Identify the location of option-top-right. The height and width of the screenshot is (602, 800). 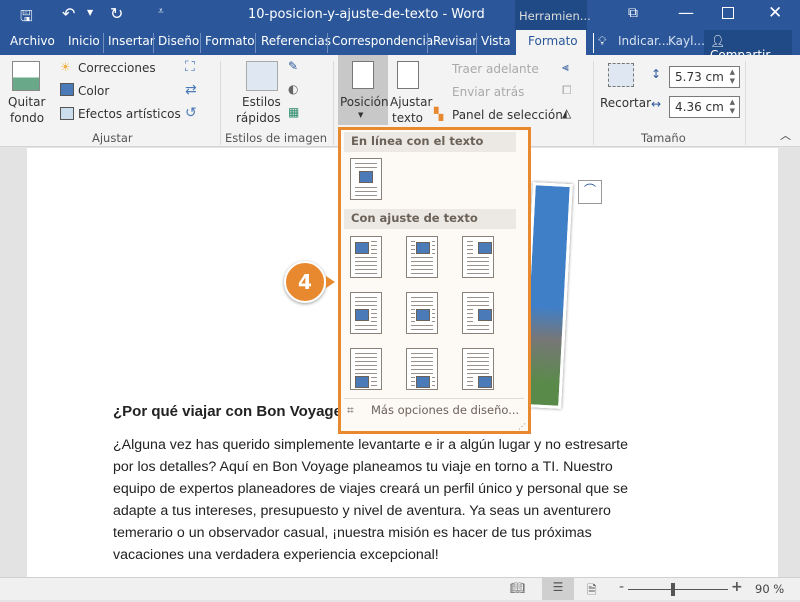
(478, 257).